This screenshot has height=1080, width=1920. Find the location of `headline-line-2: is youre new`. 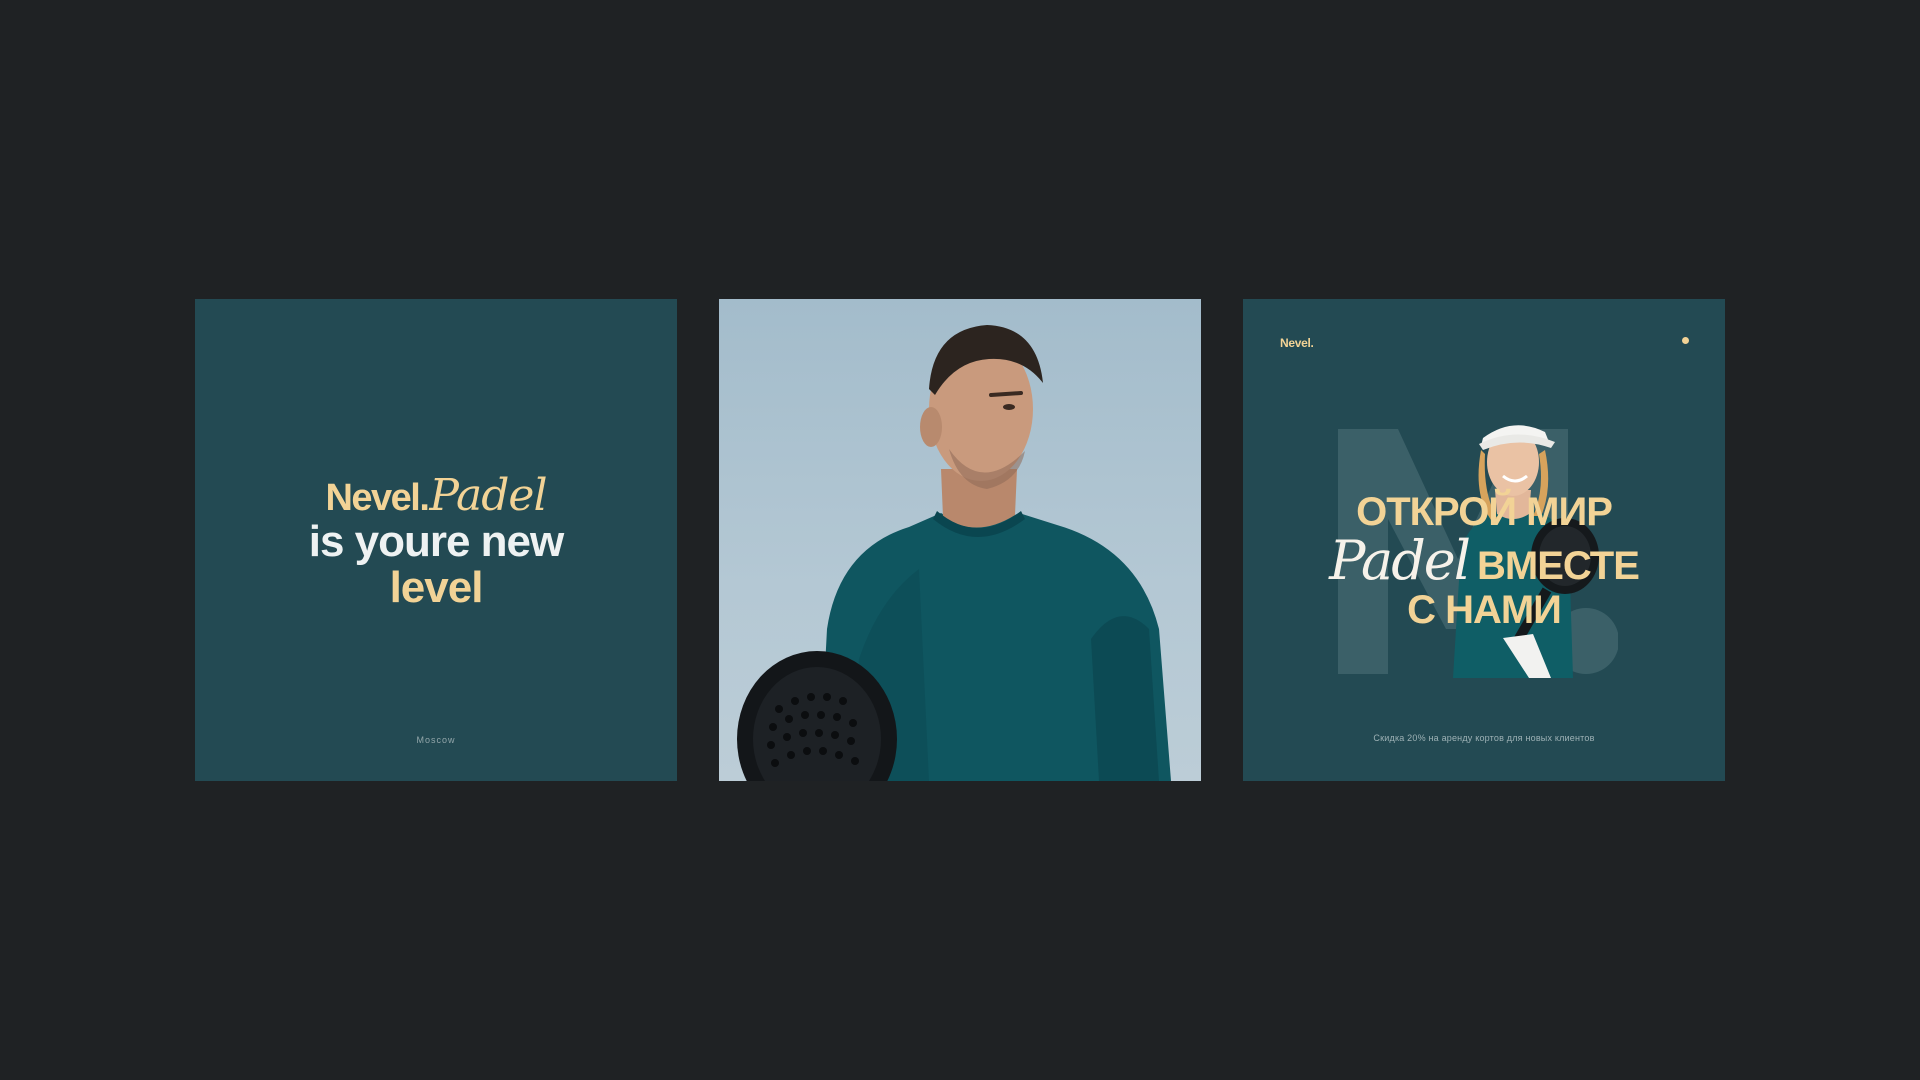

headline-line-2: is youre new is located at coordinates (436, 541).